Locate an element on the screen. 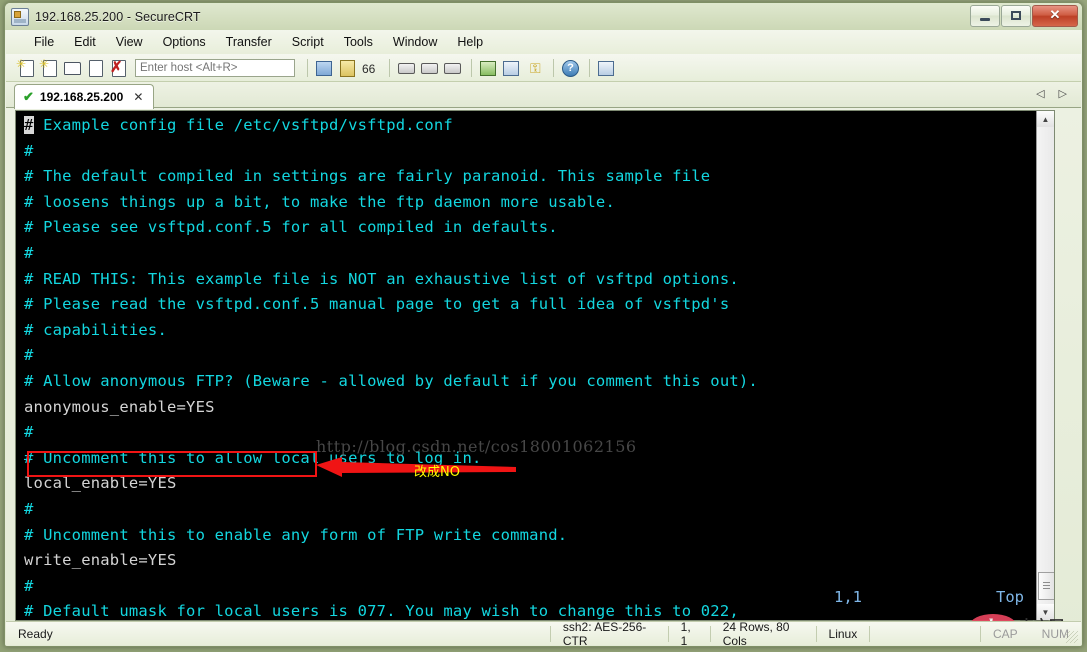  minimize-icon is located at coordinates (985, 19).